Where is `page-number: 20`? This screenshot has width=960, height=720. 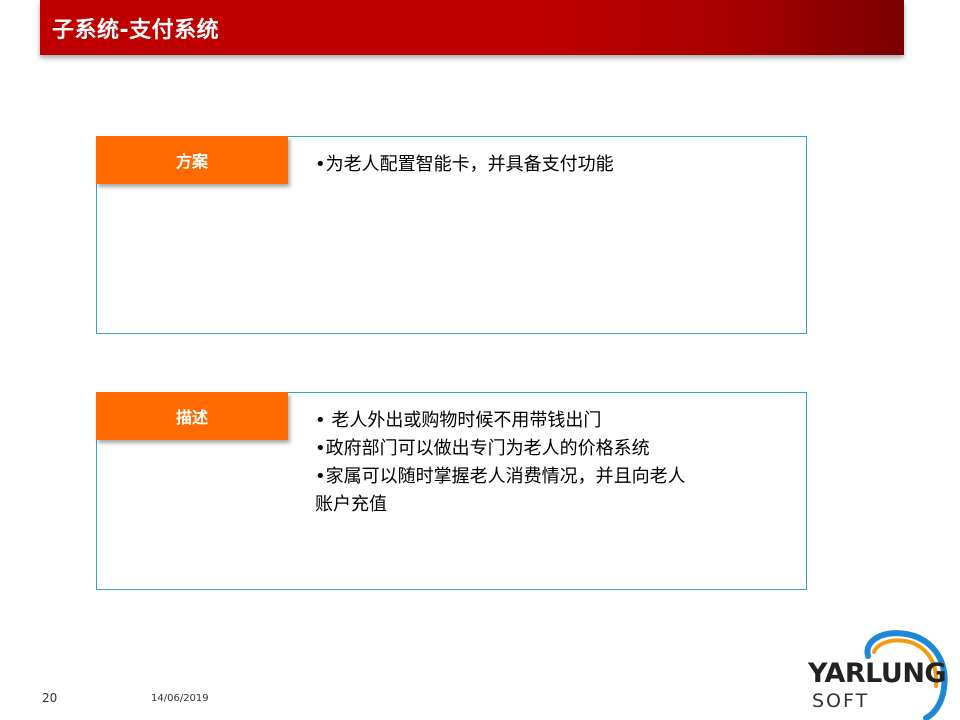 page-number: 20 is located at coordinates (50, 698).